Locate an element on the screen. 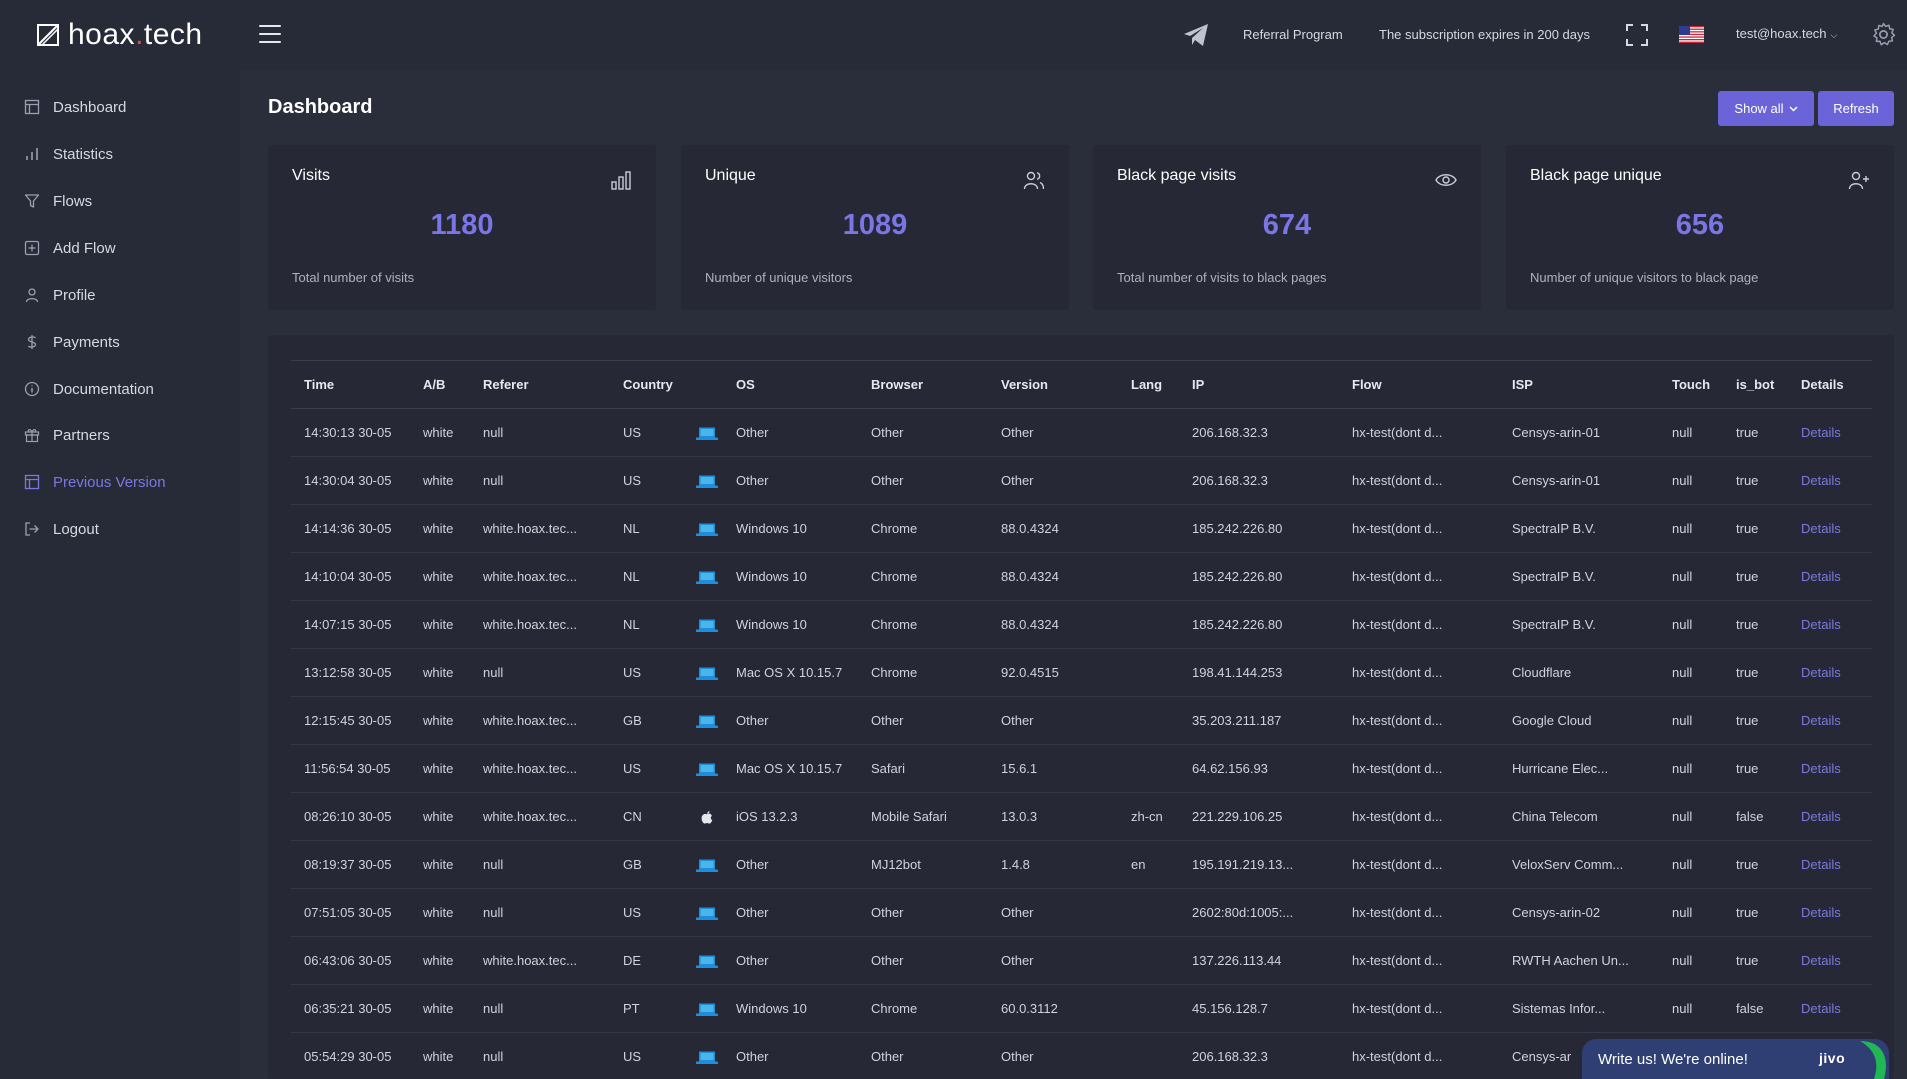 The image size is (1907, 1079). cell-ip: 206.168.32.3 is located at coordinates (1259, 432).